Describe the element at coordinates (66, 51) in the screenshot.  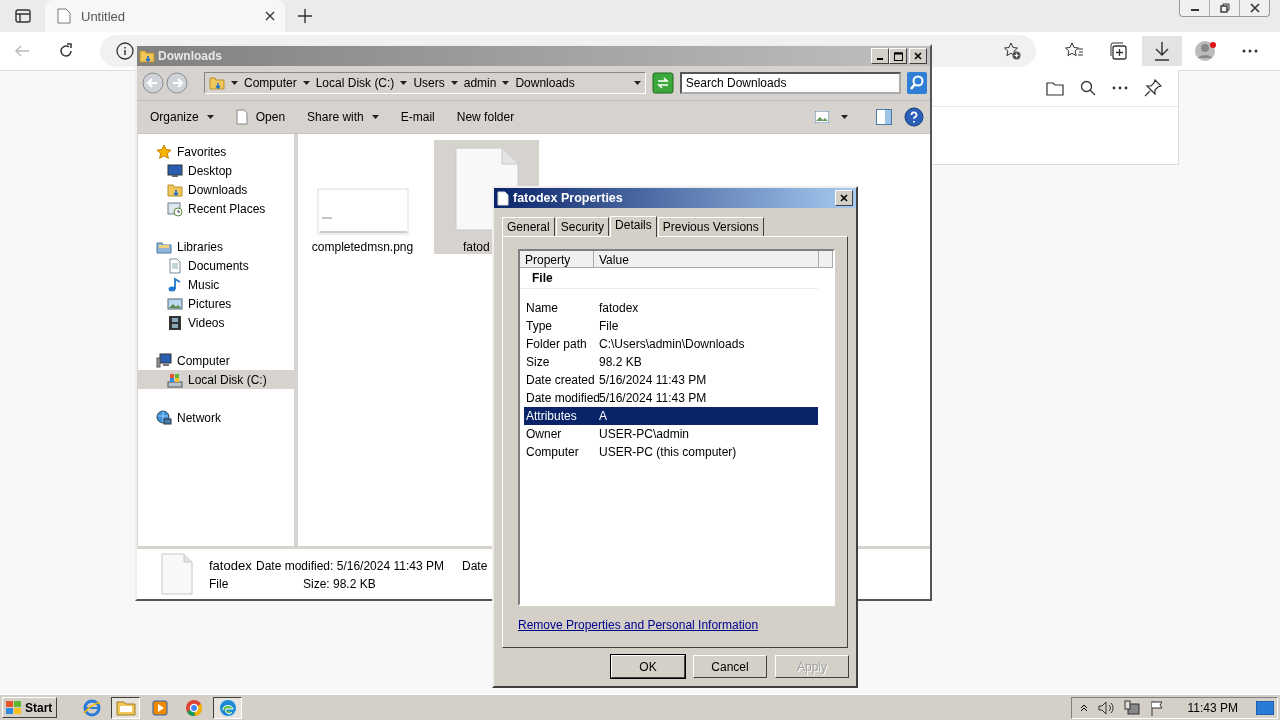
I see `reload-icon` at that location.